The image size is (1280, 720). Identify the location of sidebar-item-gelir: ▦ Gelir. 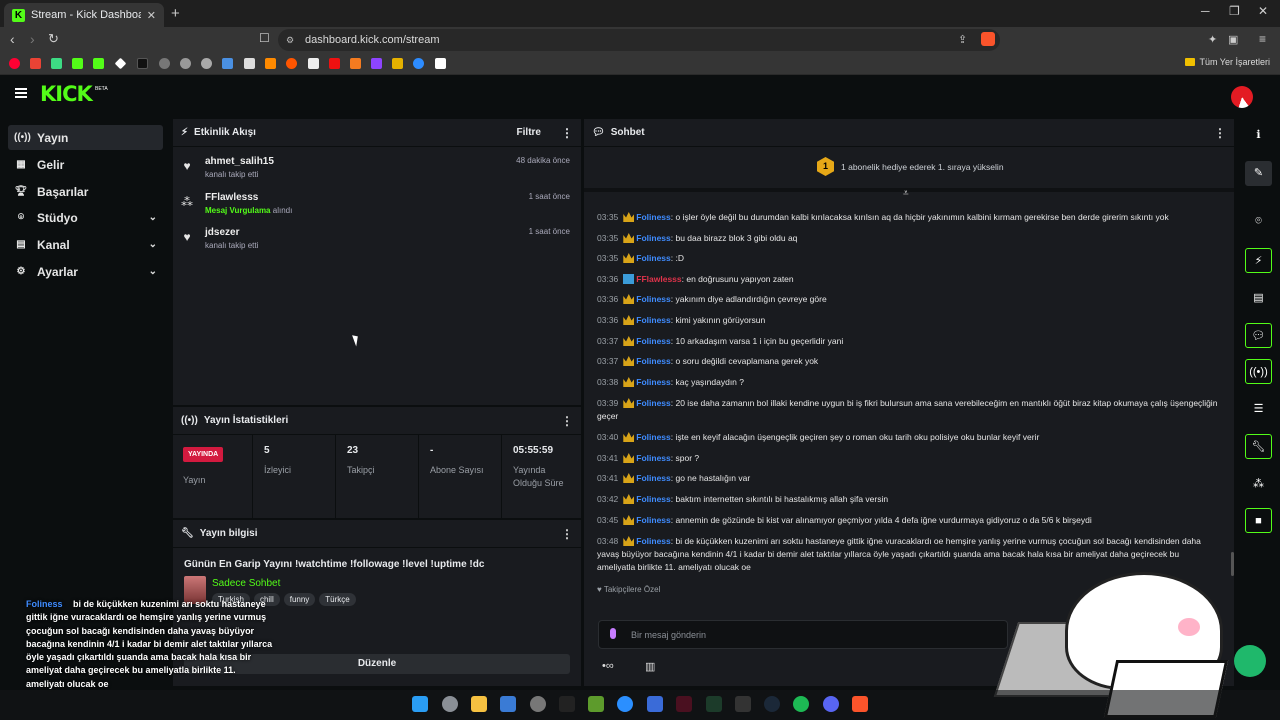
(85, 164).